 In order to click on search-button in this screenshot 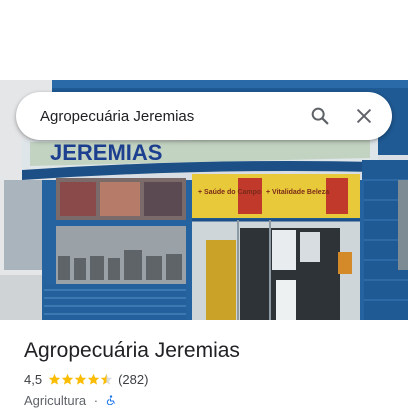, I will do `click(320, 116)`.